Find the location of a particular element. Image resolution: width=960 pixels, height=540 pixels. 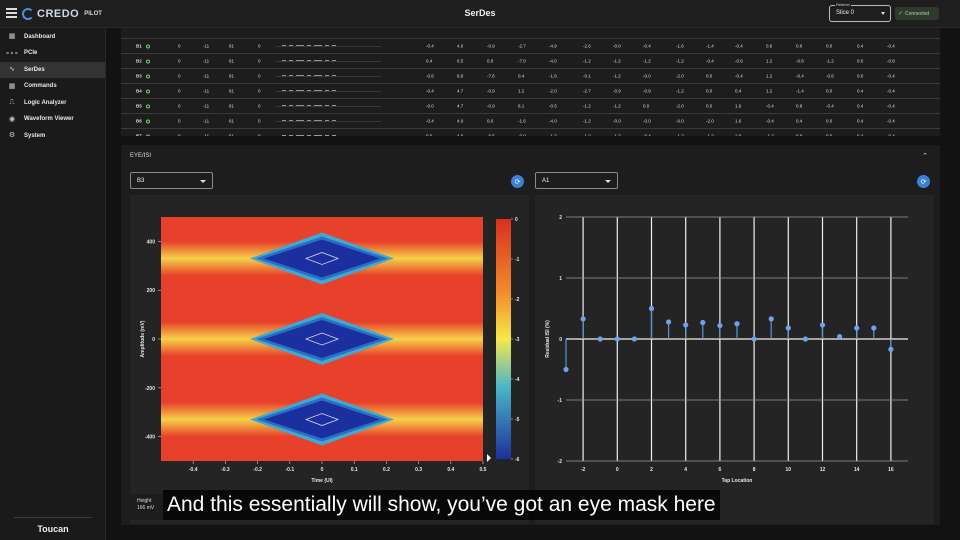

eye-height-readout: Height 166 mV is located at coordinates (146, 507).